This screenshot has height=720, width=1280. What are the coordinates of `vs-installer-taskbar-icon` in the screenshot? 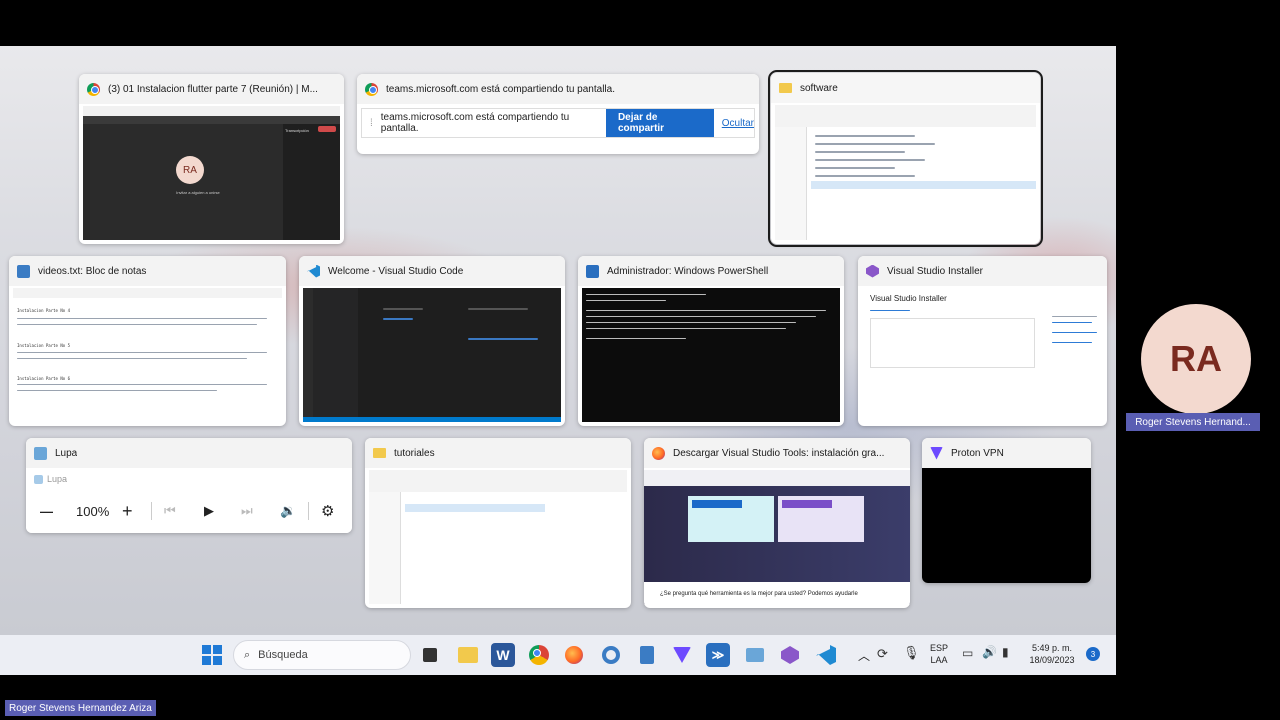 It's located at (790, 655).